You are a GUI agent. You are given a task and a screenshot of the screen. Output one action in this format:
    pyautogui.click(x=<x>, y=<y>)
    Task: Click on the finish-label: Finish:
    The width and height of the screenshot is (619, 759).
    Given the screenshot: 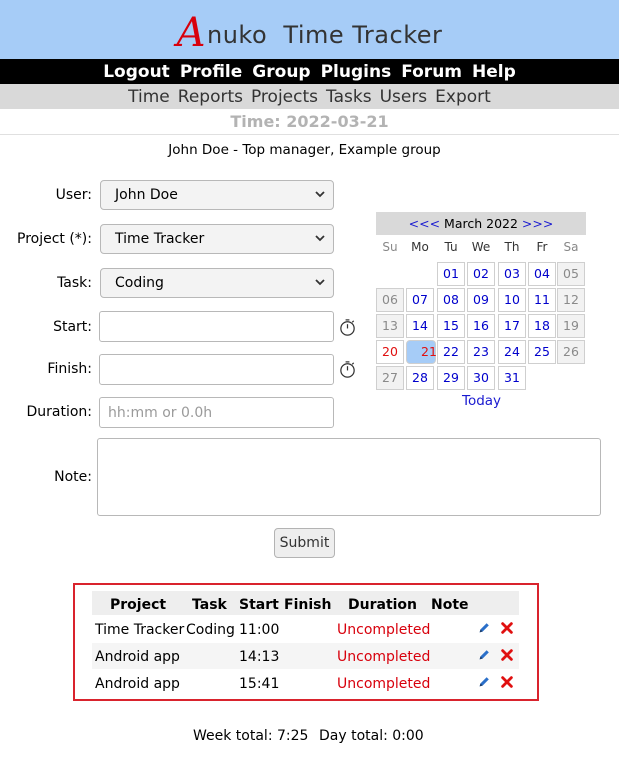 What is the action you would take?
    pyautogui.click(x=69, y=369)
    